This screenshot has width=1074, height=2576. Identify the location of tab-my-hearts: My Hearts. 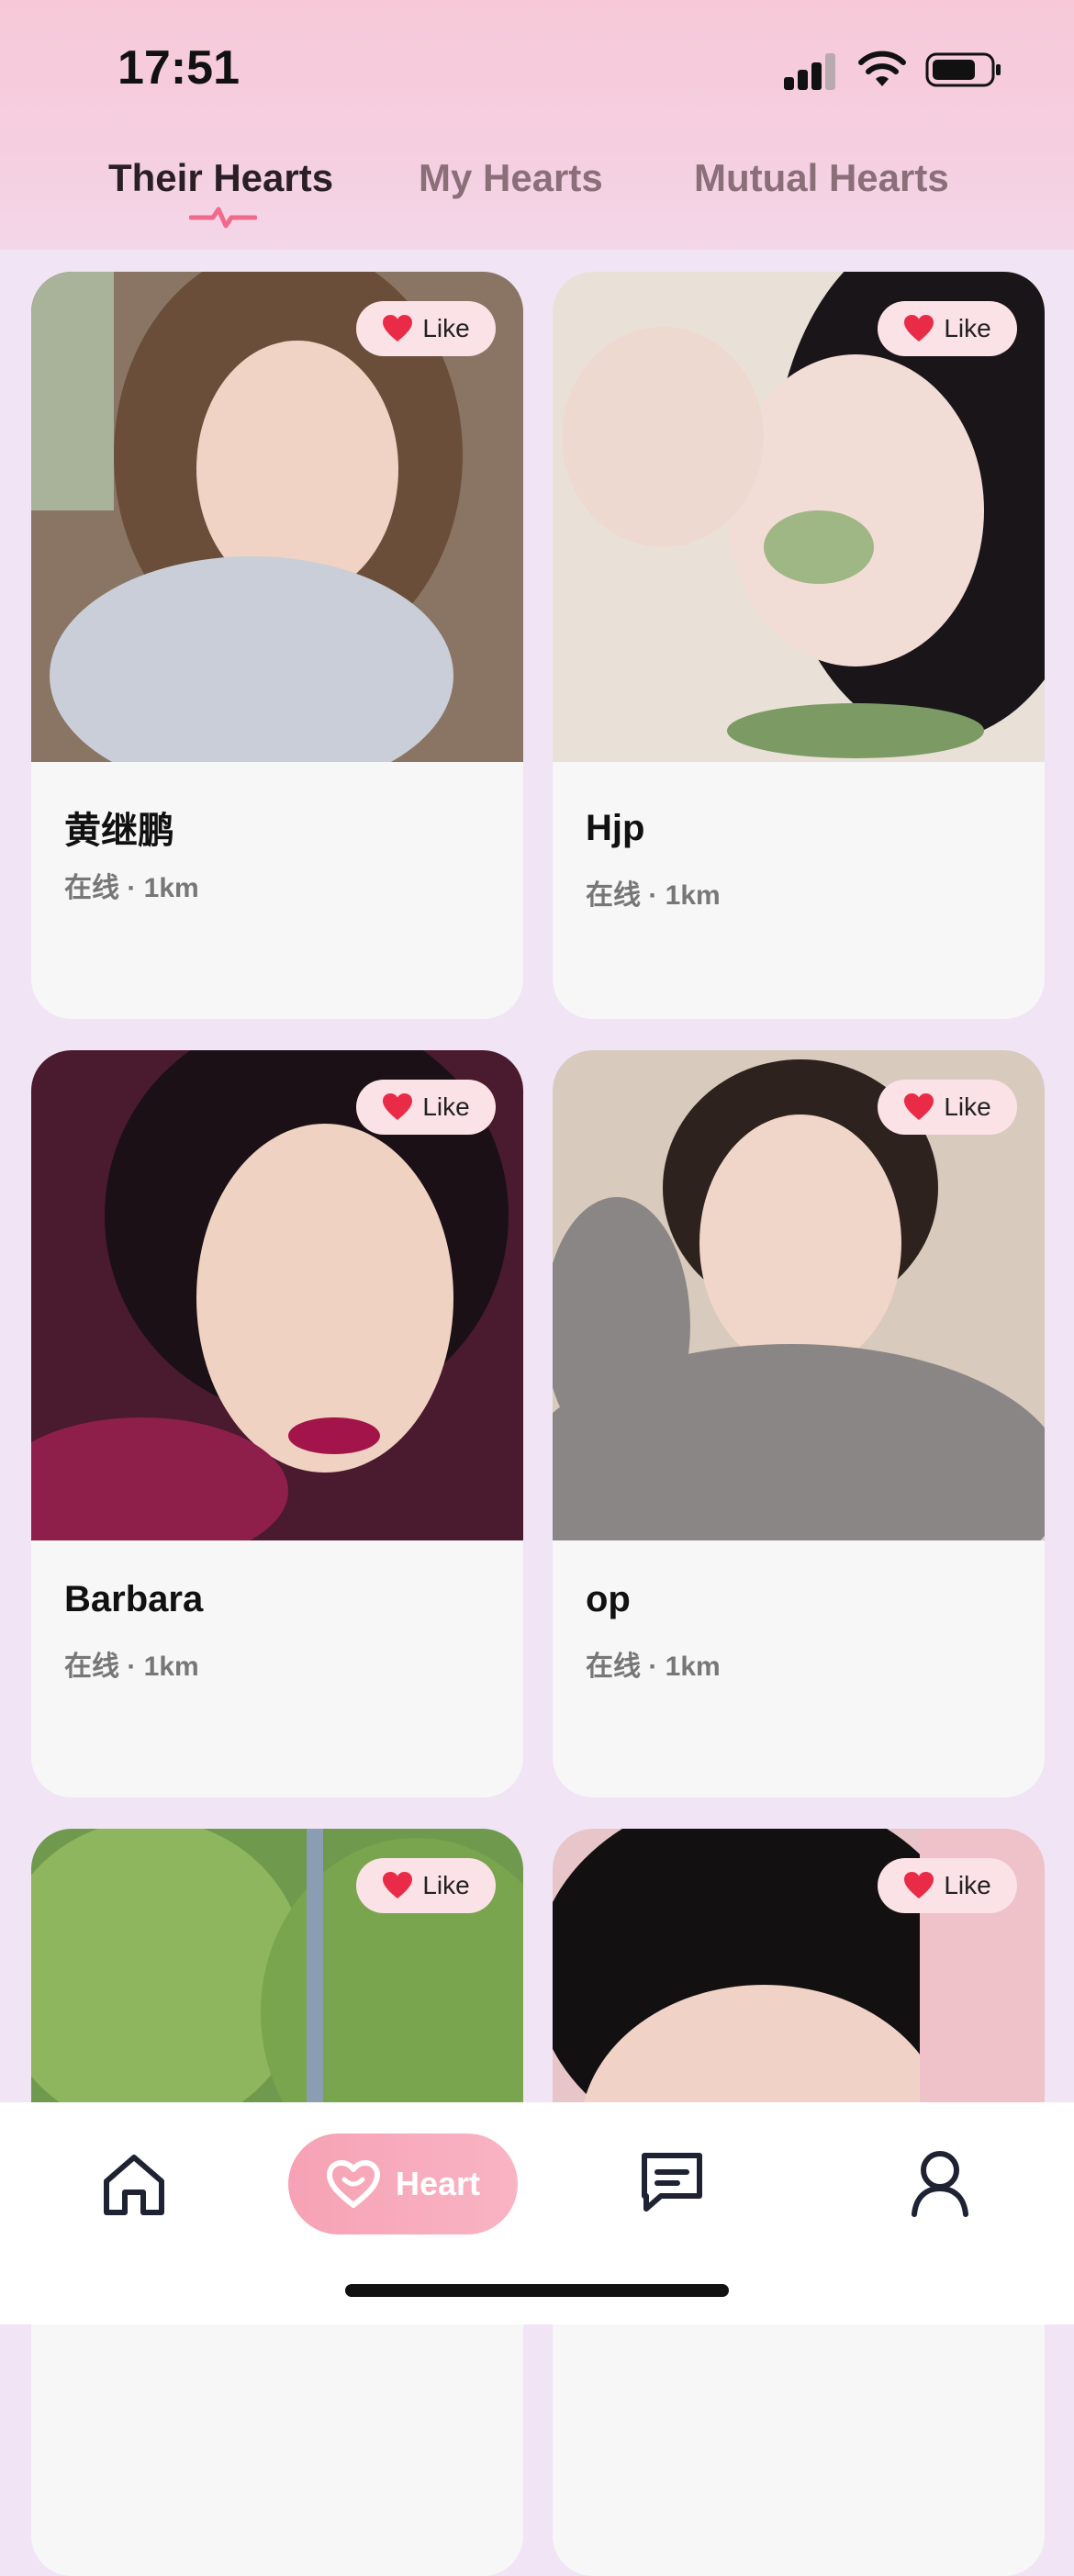
(511, 178).